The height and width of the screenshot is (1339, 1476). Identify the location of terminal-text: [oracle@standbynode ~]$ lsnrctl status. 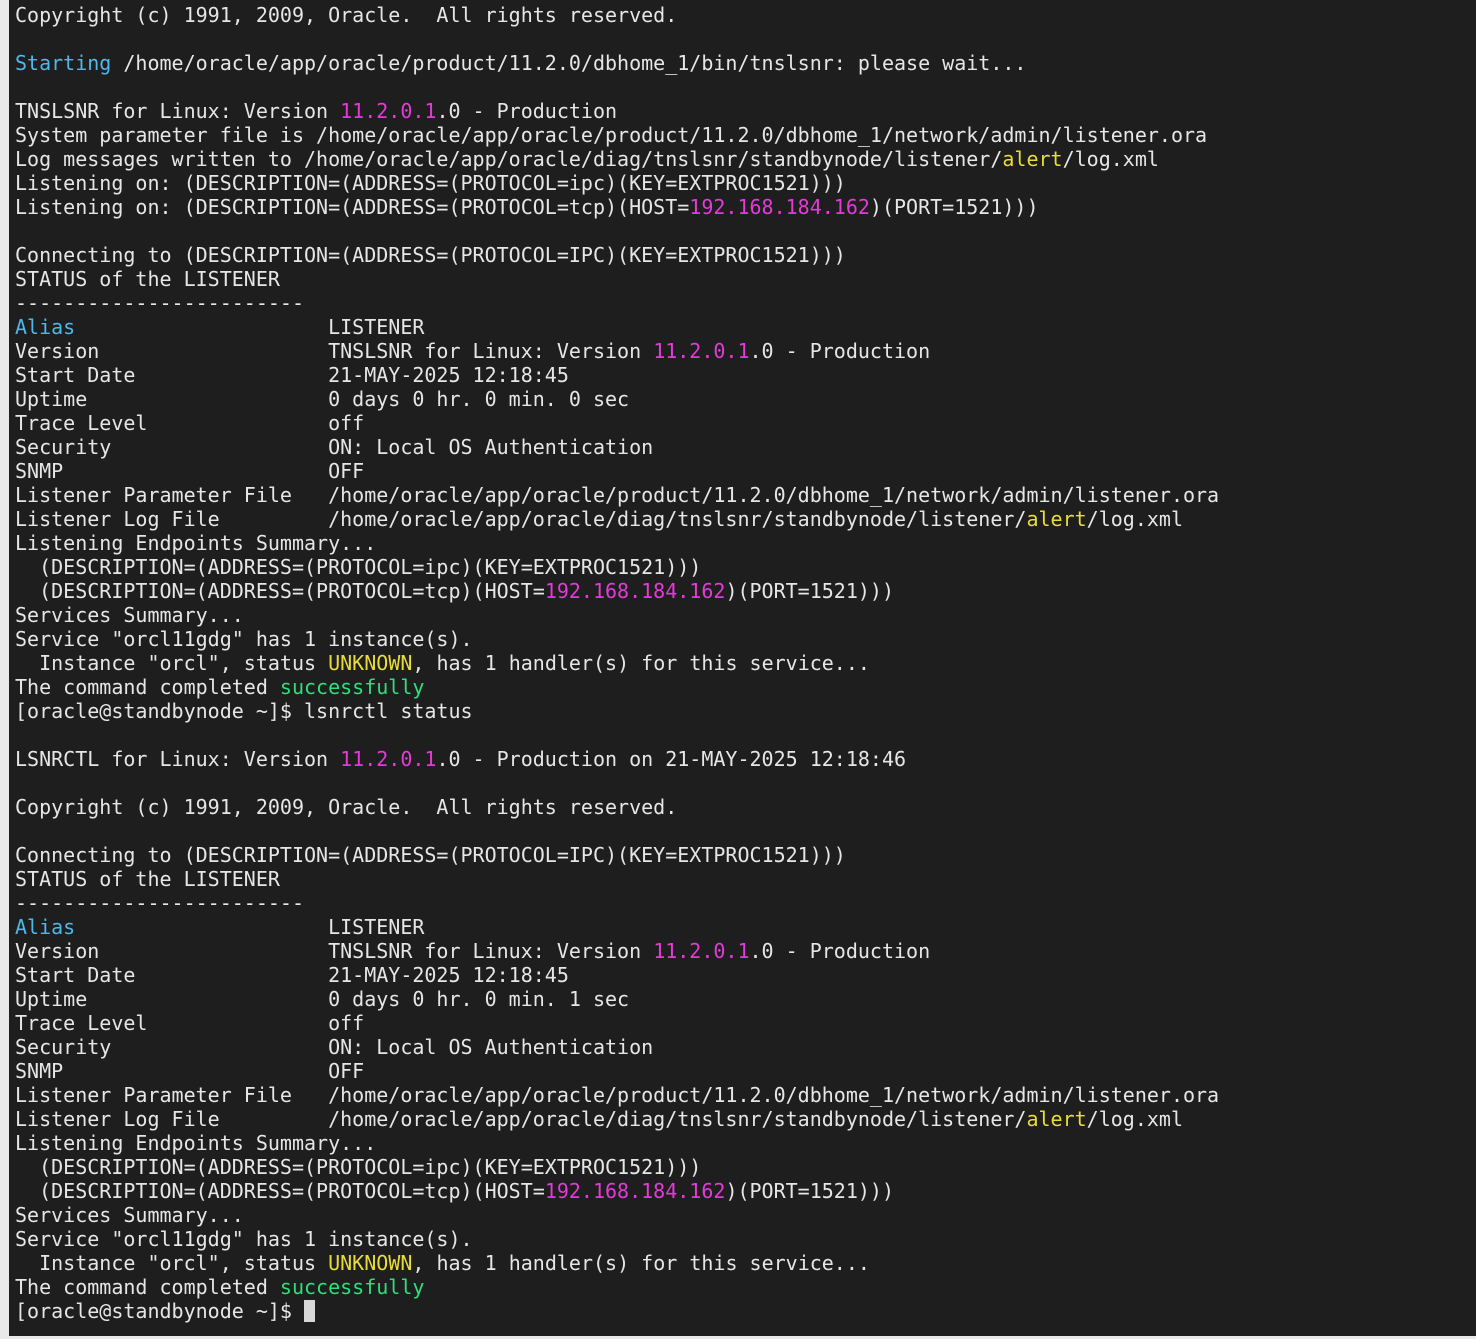
(244, 711).